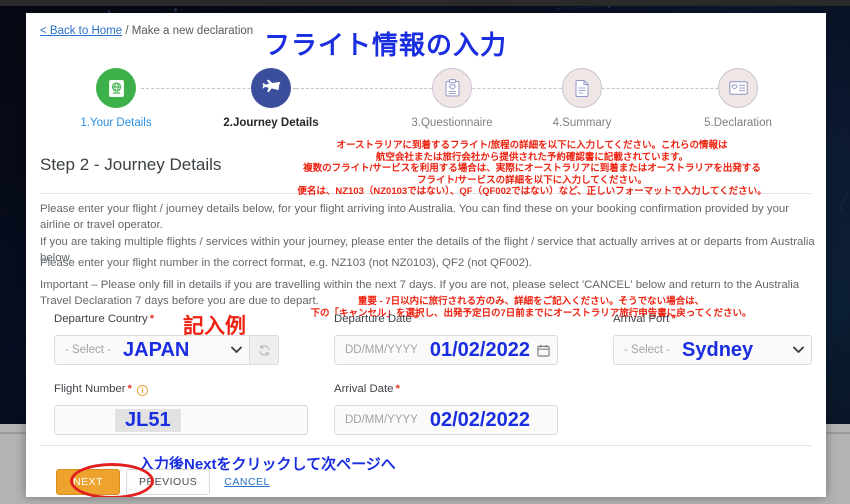 This screenshot has width=850, height=504. What do you see at coordinates (271, 88) in the screenshot?
I see `airplane-icon` at bounding box center [271, 88].